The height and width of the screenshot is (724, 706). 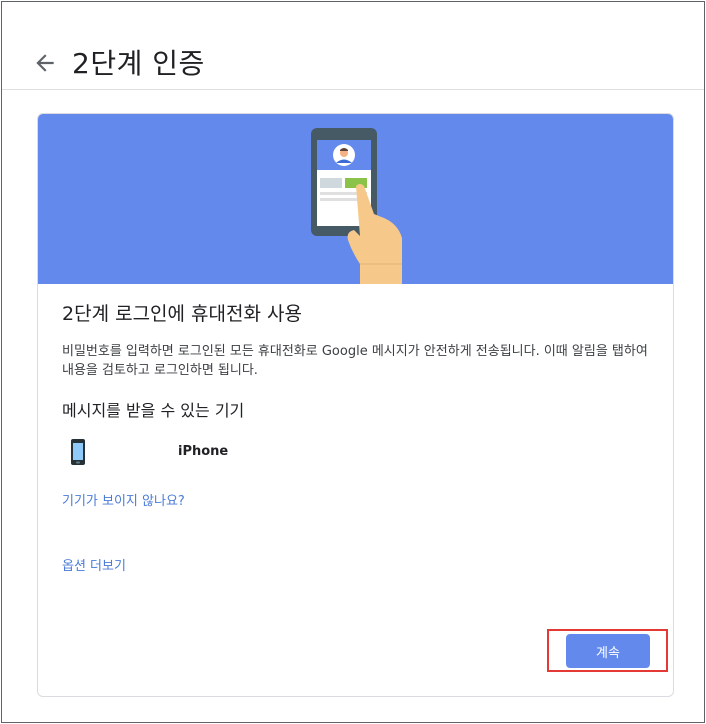 What do you see at coordinates (138, 63) in the screenshot?
I see `page-title: 2단계 인증` at bounding box center [138, 63].